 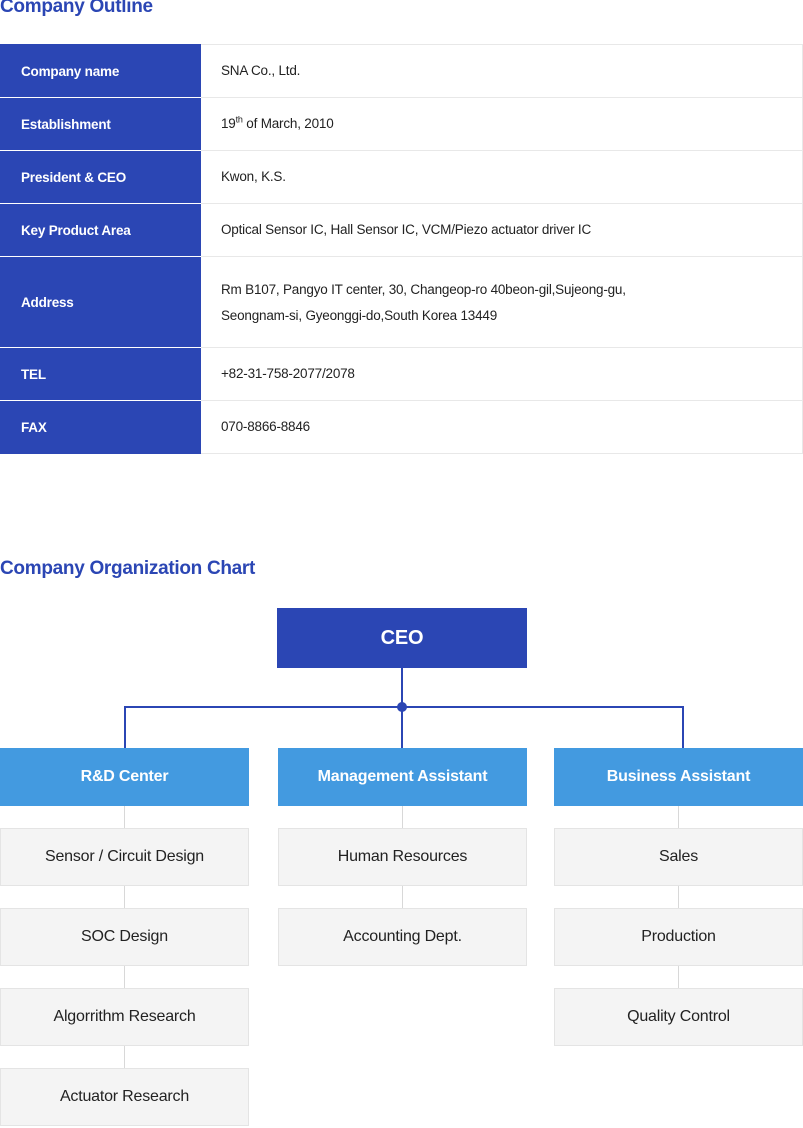 What do you see at coordinates (501, 71) in the screenshot?
I see `row-value-company-name: SNA Co., Ltd.` at bounding box center [501, 71].